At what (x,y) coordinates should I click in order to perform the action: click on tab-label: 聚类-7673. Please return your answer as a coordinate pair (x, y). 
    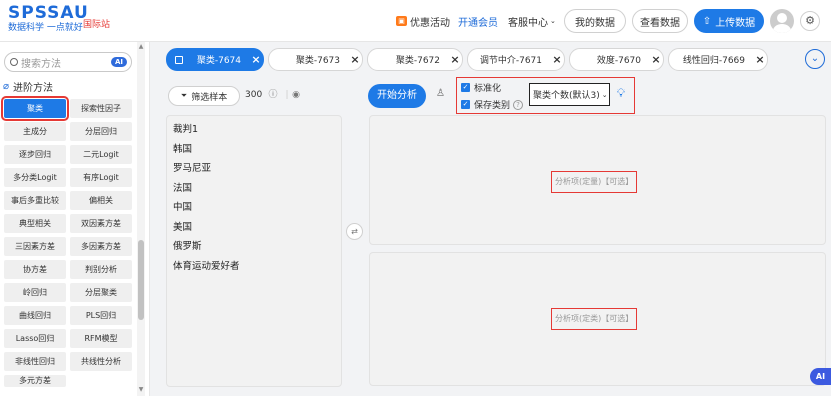
    Looking at the image, I should click on (317, 61).